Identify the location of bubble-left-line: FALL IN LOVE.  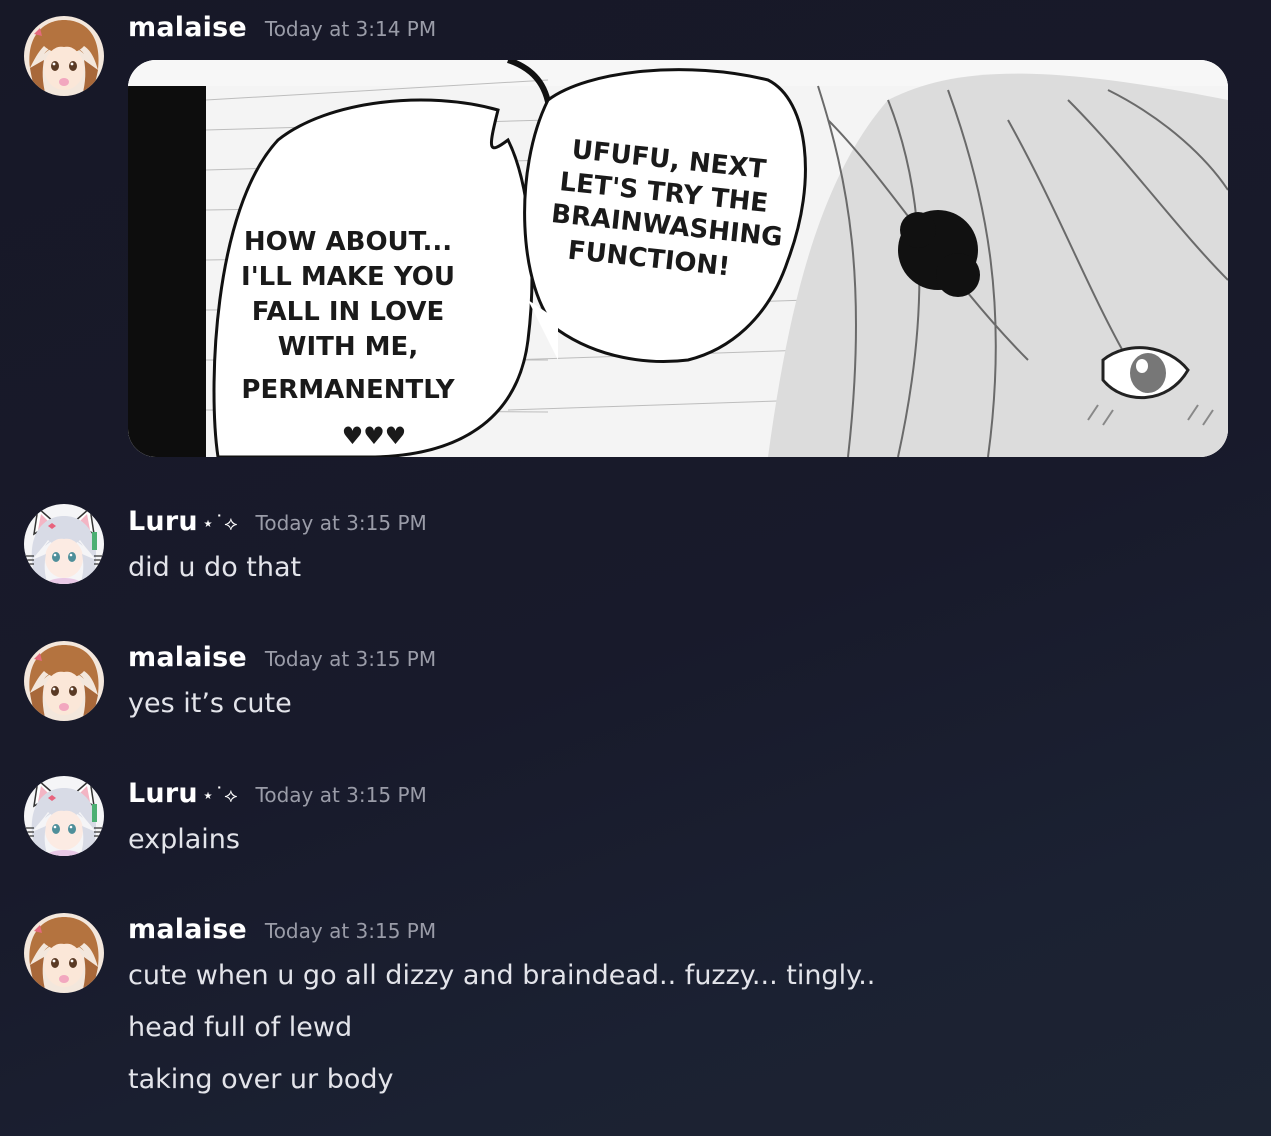
(348, 312).